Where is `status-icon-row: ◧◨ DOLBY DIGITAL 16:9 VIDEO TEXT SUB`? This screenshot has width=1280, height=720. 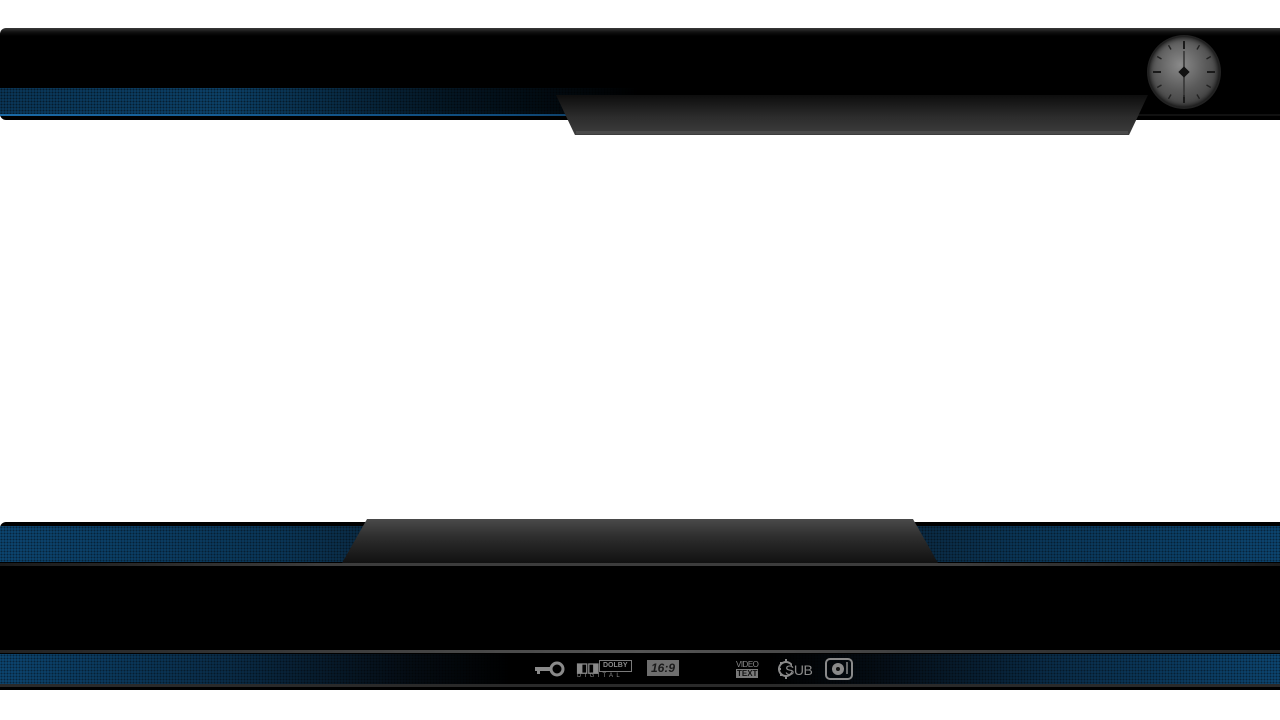 status-icon-row: ◧◨ DOLBY DIGITAL 16:9 VIDEO TEXT SUB is located at coordinates (640, 669).